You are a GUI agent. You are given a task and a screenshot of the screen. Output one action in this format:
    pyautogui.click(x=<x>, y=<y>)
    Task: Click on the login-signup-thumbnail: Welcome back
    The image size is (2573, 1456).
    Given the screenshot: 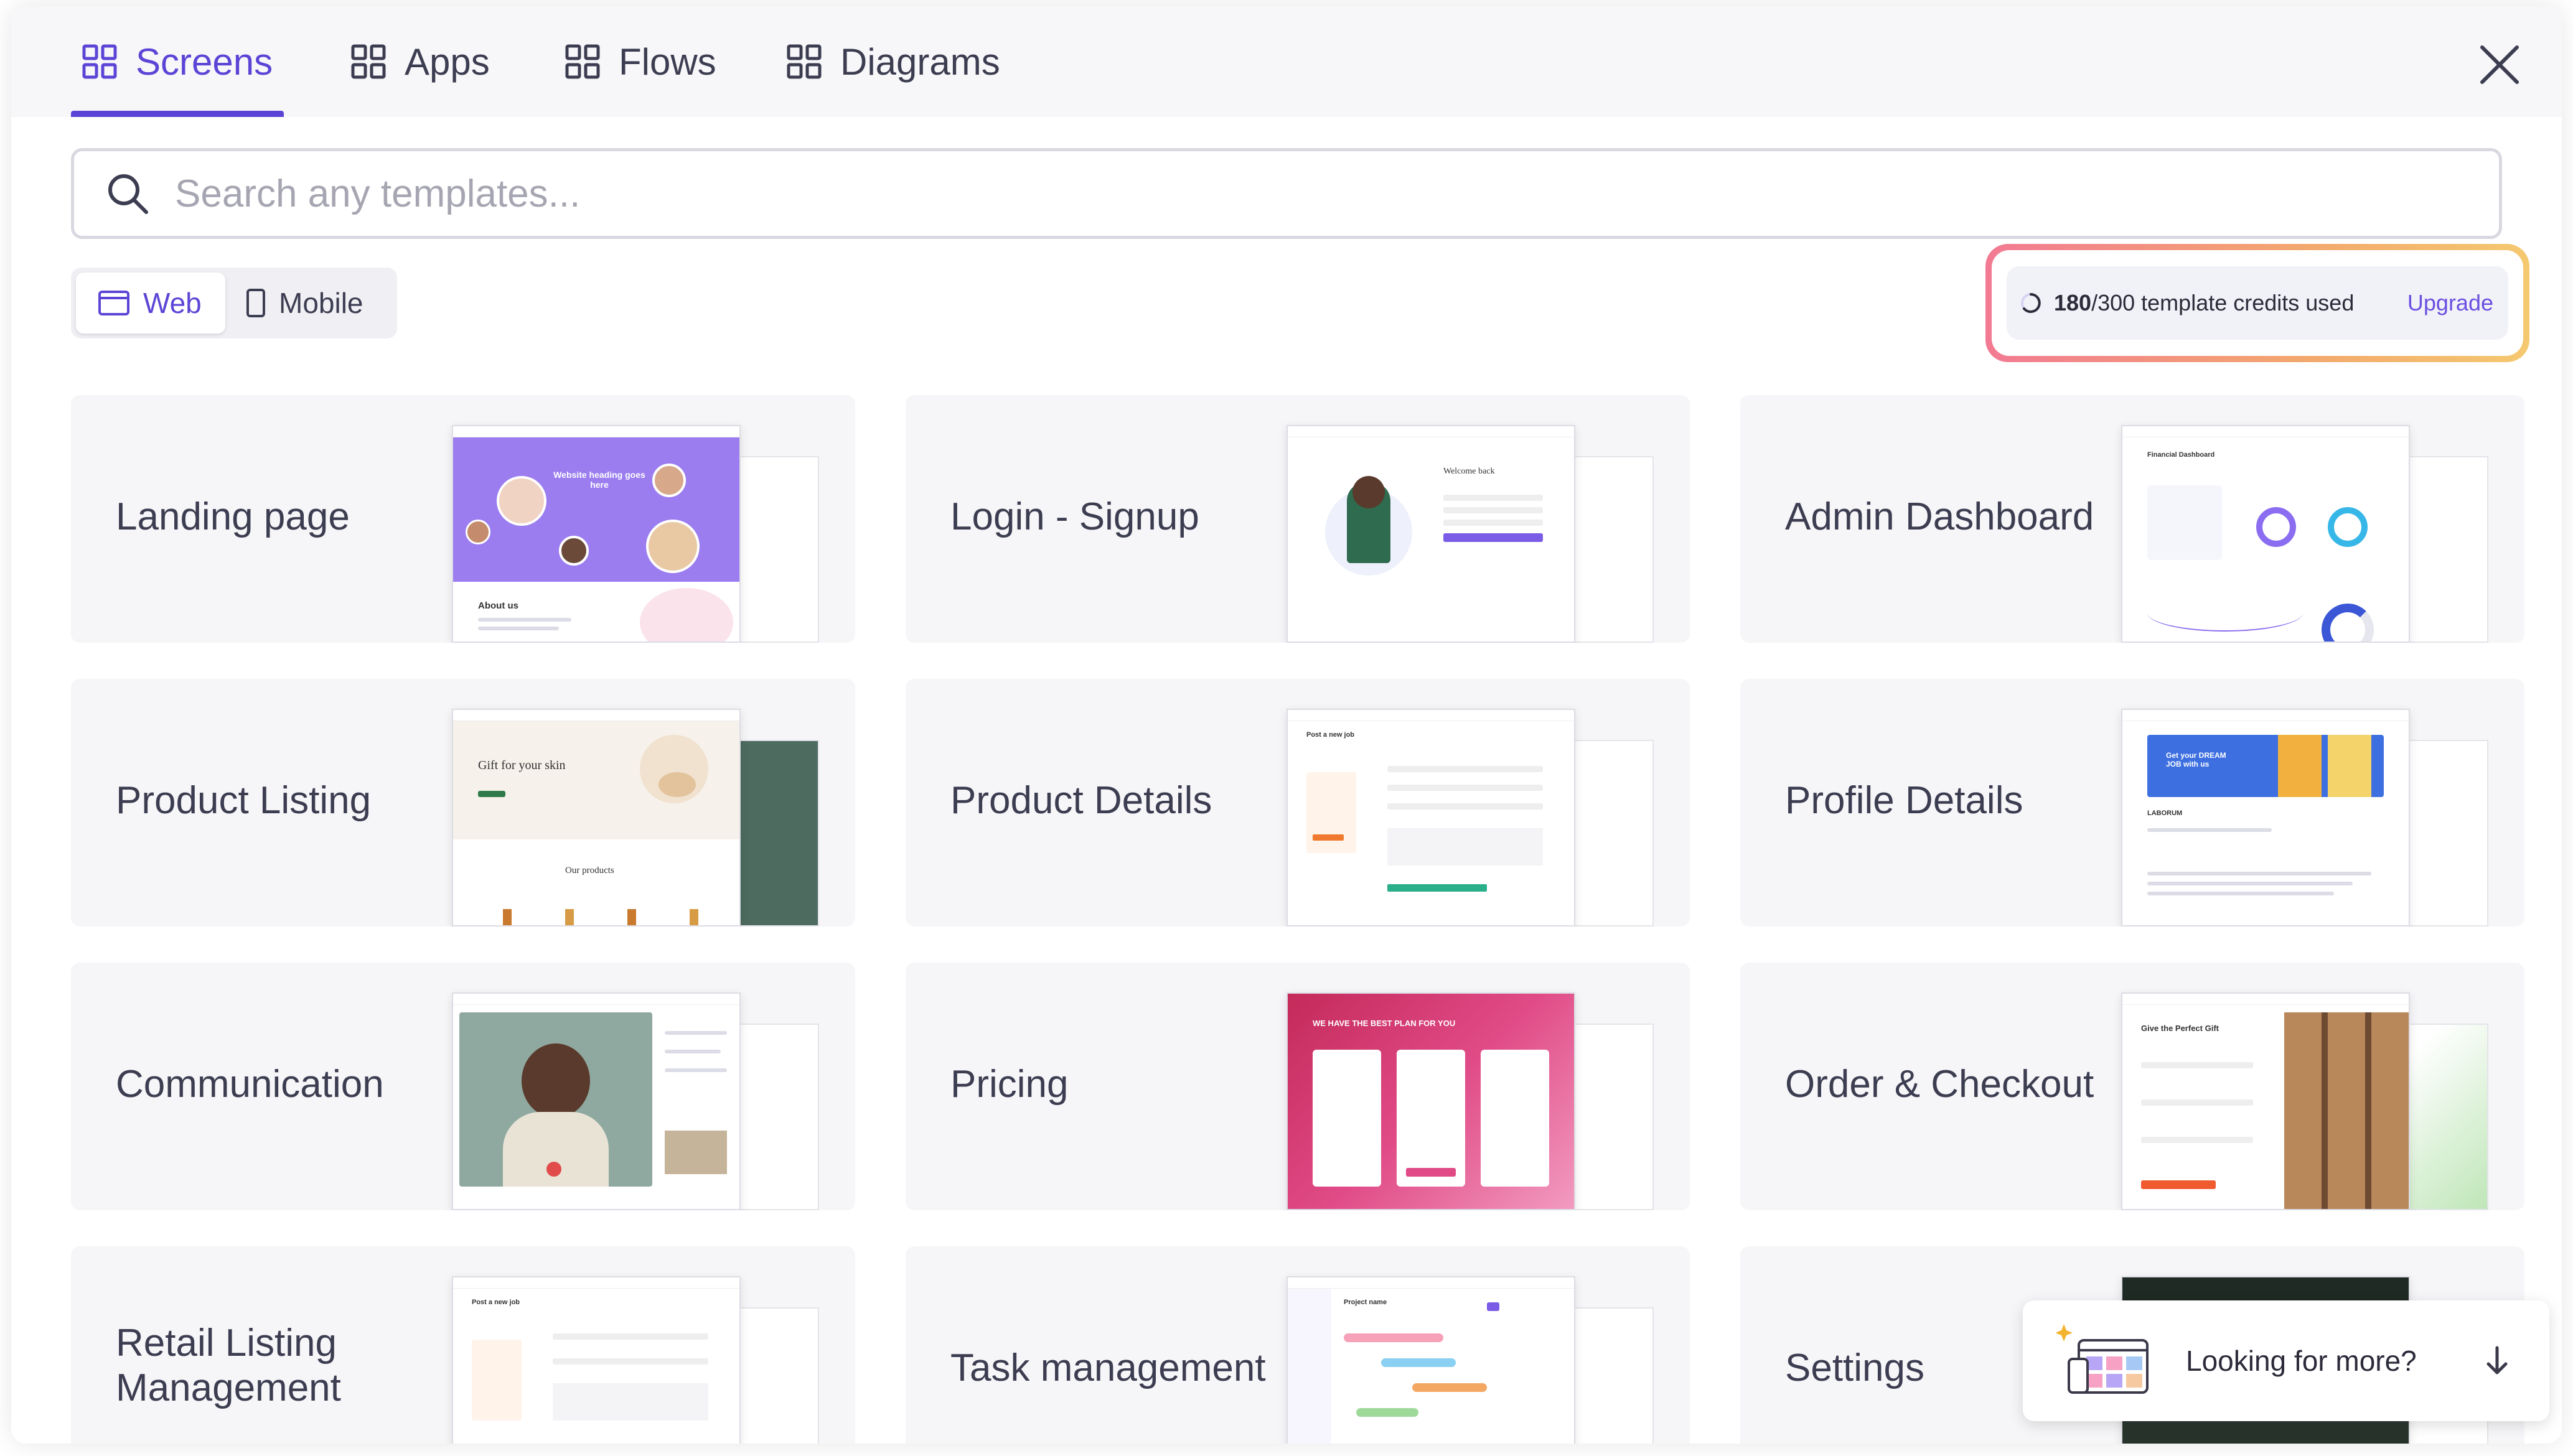 What is the action you would take?
    pyautogui.click(x=1431, y=534)
    